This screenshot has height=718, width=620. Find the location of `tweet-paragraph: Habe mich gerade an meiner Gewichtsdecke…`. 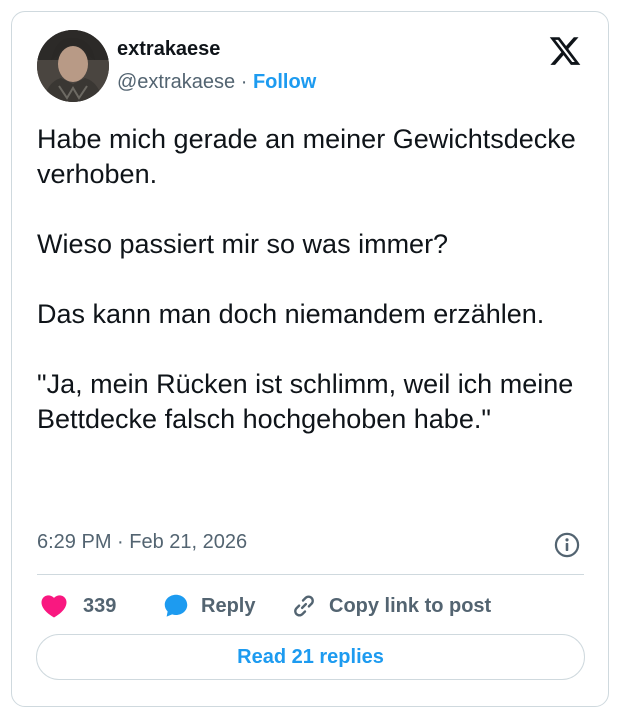

tweet-paragraph: Habe mich gerade an meiner Gewichtsdecke… is located at coordinates (306, 156).